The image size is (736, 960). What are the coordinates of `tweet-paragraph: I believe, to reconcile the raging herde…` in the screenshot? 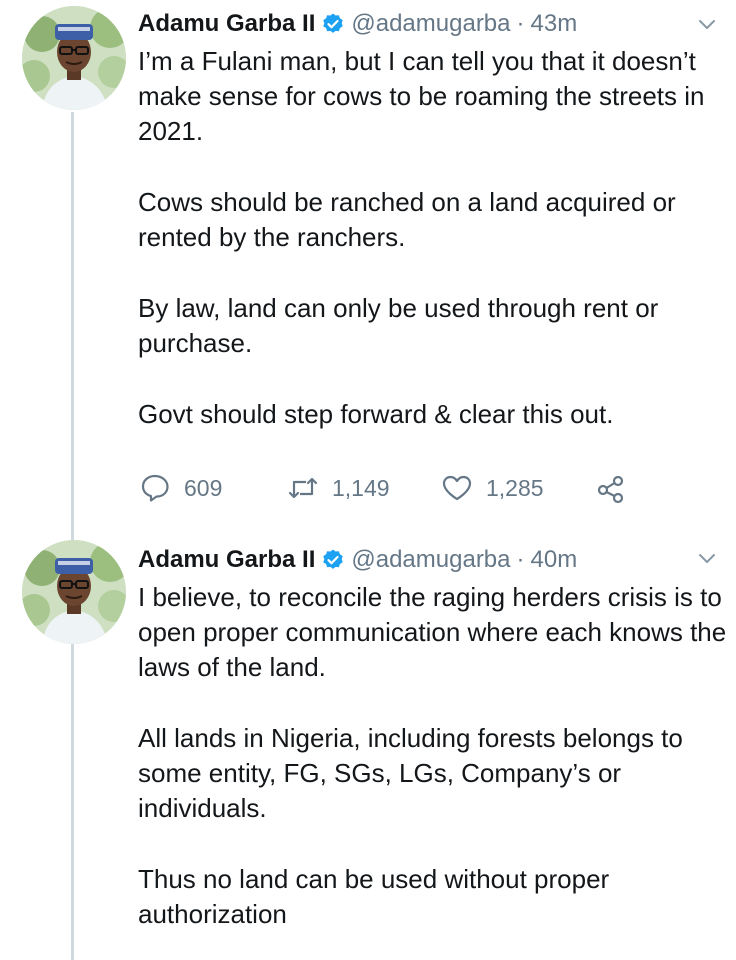 It's located at (432, 632).